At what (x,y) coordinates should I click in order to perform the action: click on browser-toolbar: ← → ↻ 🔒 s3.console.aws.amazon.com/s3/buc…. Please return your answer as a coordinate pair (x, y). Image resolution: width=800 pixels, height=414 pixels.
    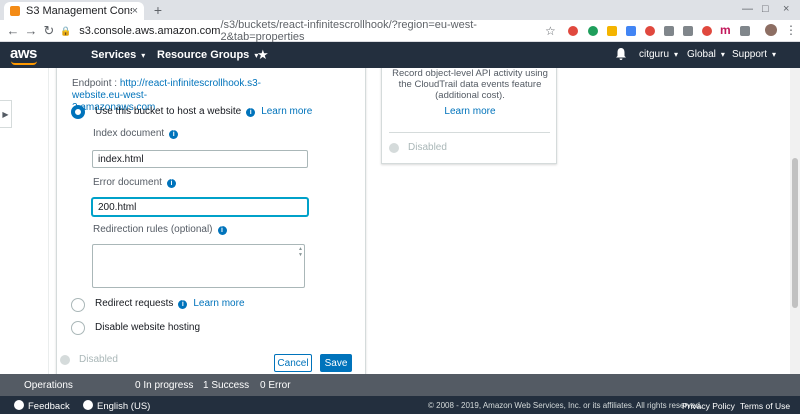
    Looking at the image, I should click on (400, 31).